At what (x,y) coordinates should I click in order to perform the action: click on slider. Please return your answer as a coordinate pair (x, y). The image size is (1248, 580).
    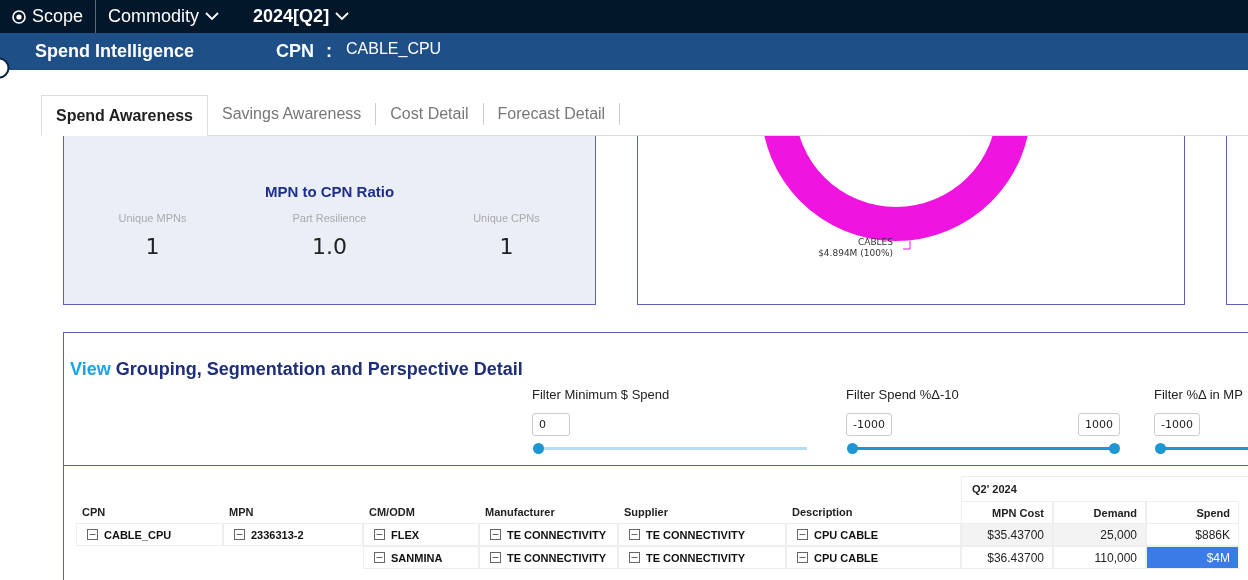
    Looking at the image, I should click on (983, 448).